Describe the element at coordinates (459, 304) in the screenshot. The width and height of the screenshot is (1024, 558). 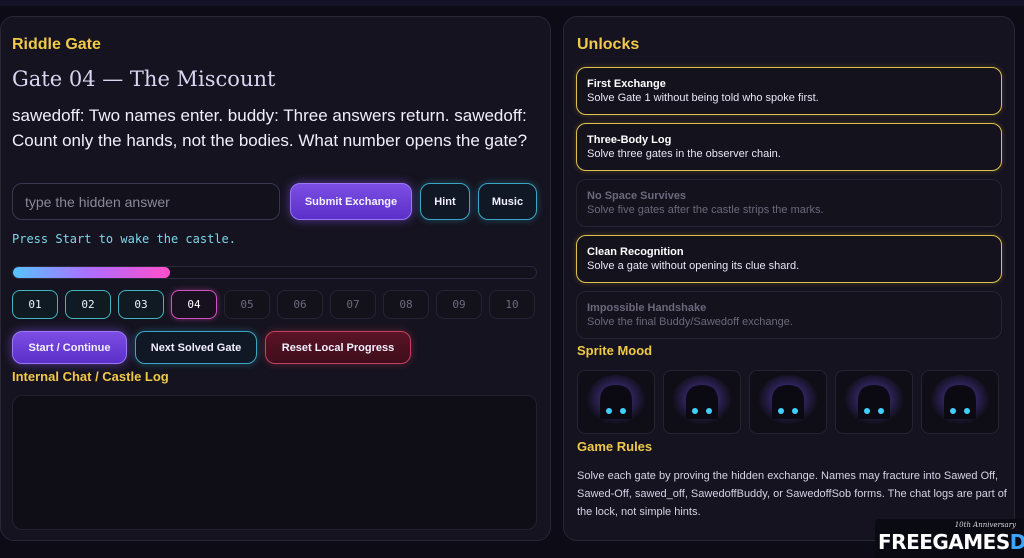
I see `gate-tile: 09` at that location.